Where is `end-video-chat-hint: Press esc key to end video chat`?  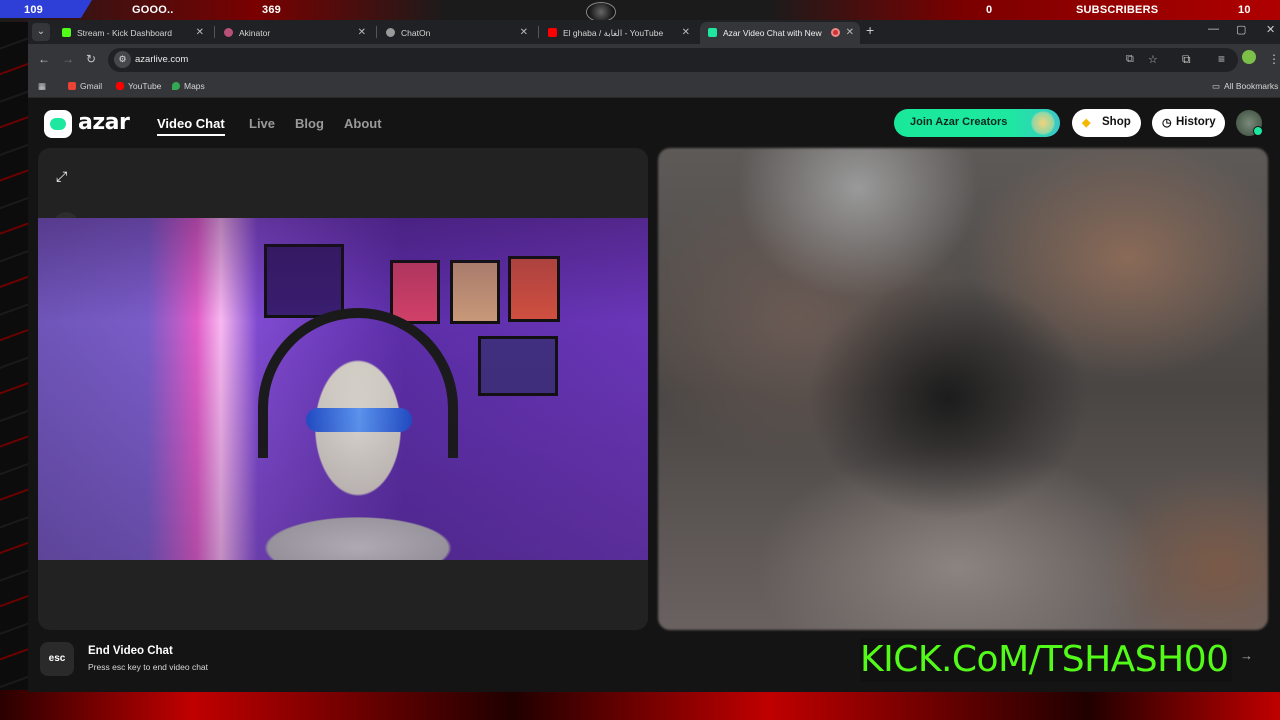
end-video-chat-hint: Press esc key to end video chat is located at coordinates (148, 667).